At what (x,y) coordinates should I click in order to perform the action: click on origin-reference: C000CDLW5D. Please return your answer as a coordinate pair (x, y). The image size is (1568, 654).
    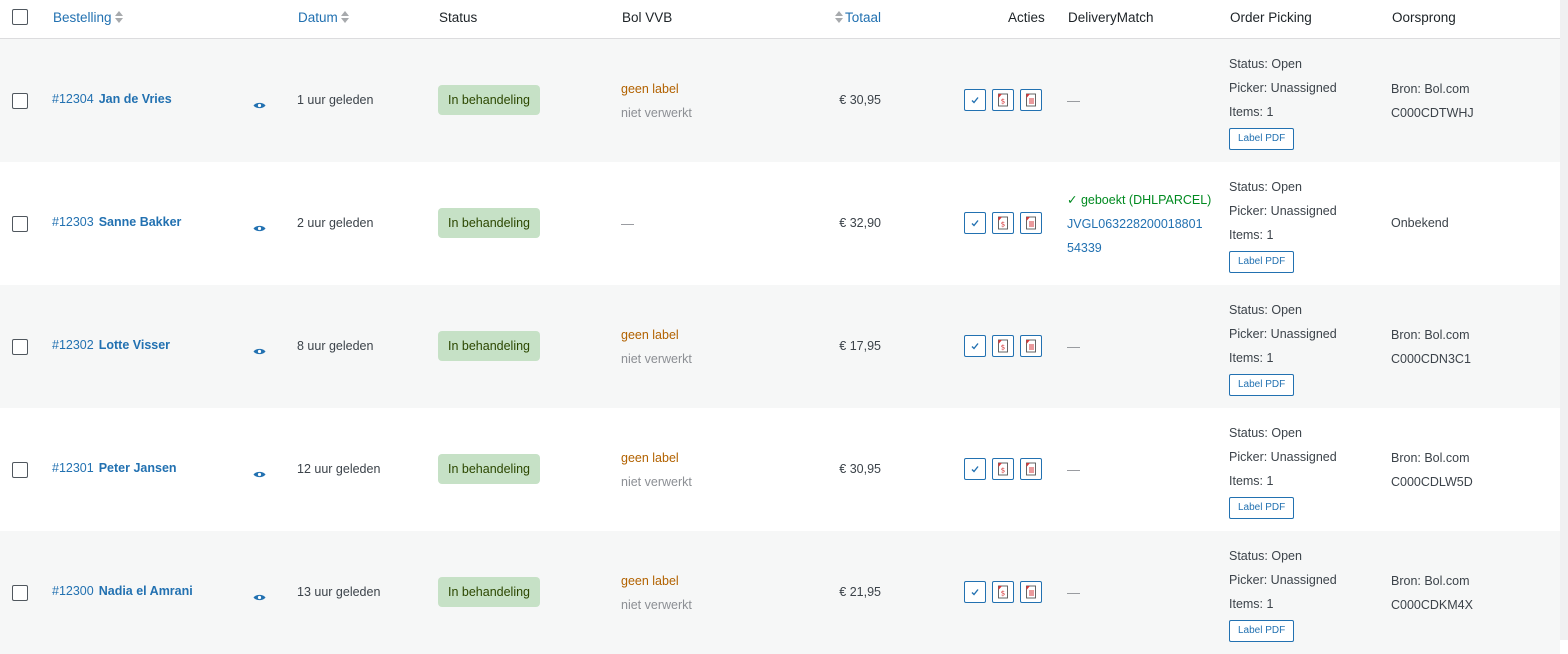
    Looking at the image, I should click on (1432, 482).